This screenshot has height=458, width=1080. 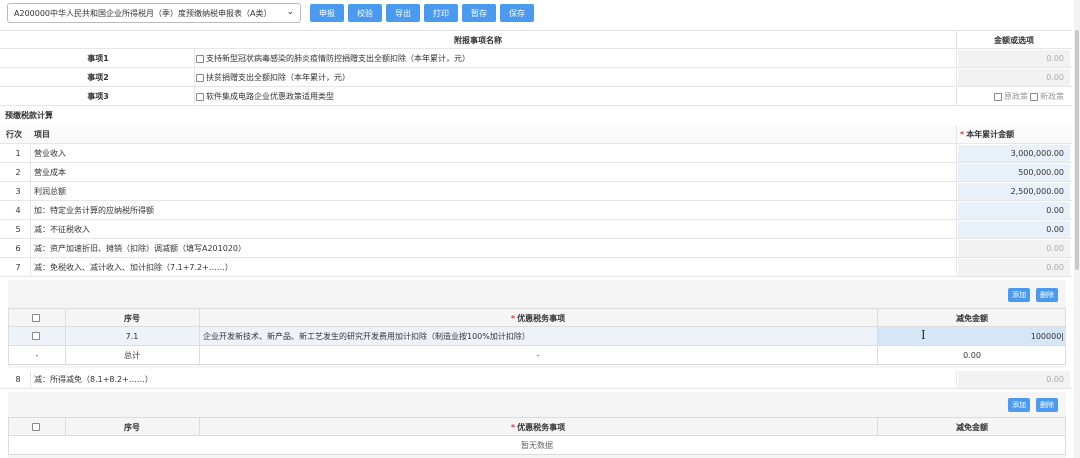 What do you see at coordinates (536, 172) in the screenshot?
I see `calc-row: 2 营业成本 500,000.00` at bounding box center [536, 172].